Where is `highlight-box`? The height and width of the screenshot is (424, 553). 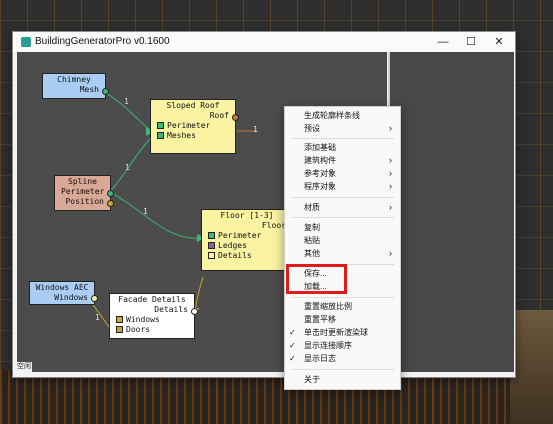 highlight-box is located at coordinates (316, 279).